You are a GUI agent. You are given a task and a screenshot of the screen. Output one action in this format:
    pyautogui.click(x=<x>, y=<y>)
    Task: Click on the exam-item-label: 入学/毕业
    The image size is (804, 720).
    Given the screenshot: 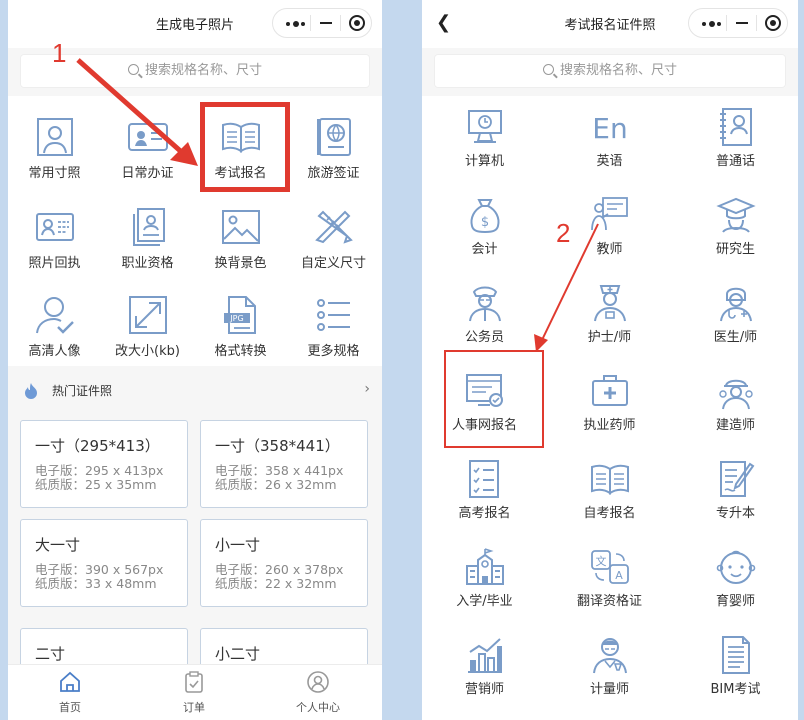 What is the action you would take?
    pyautogui.click(x=484, y=601)
    